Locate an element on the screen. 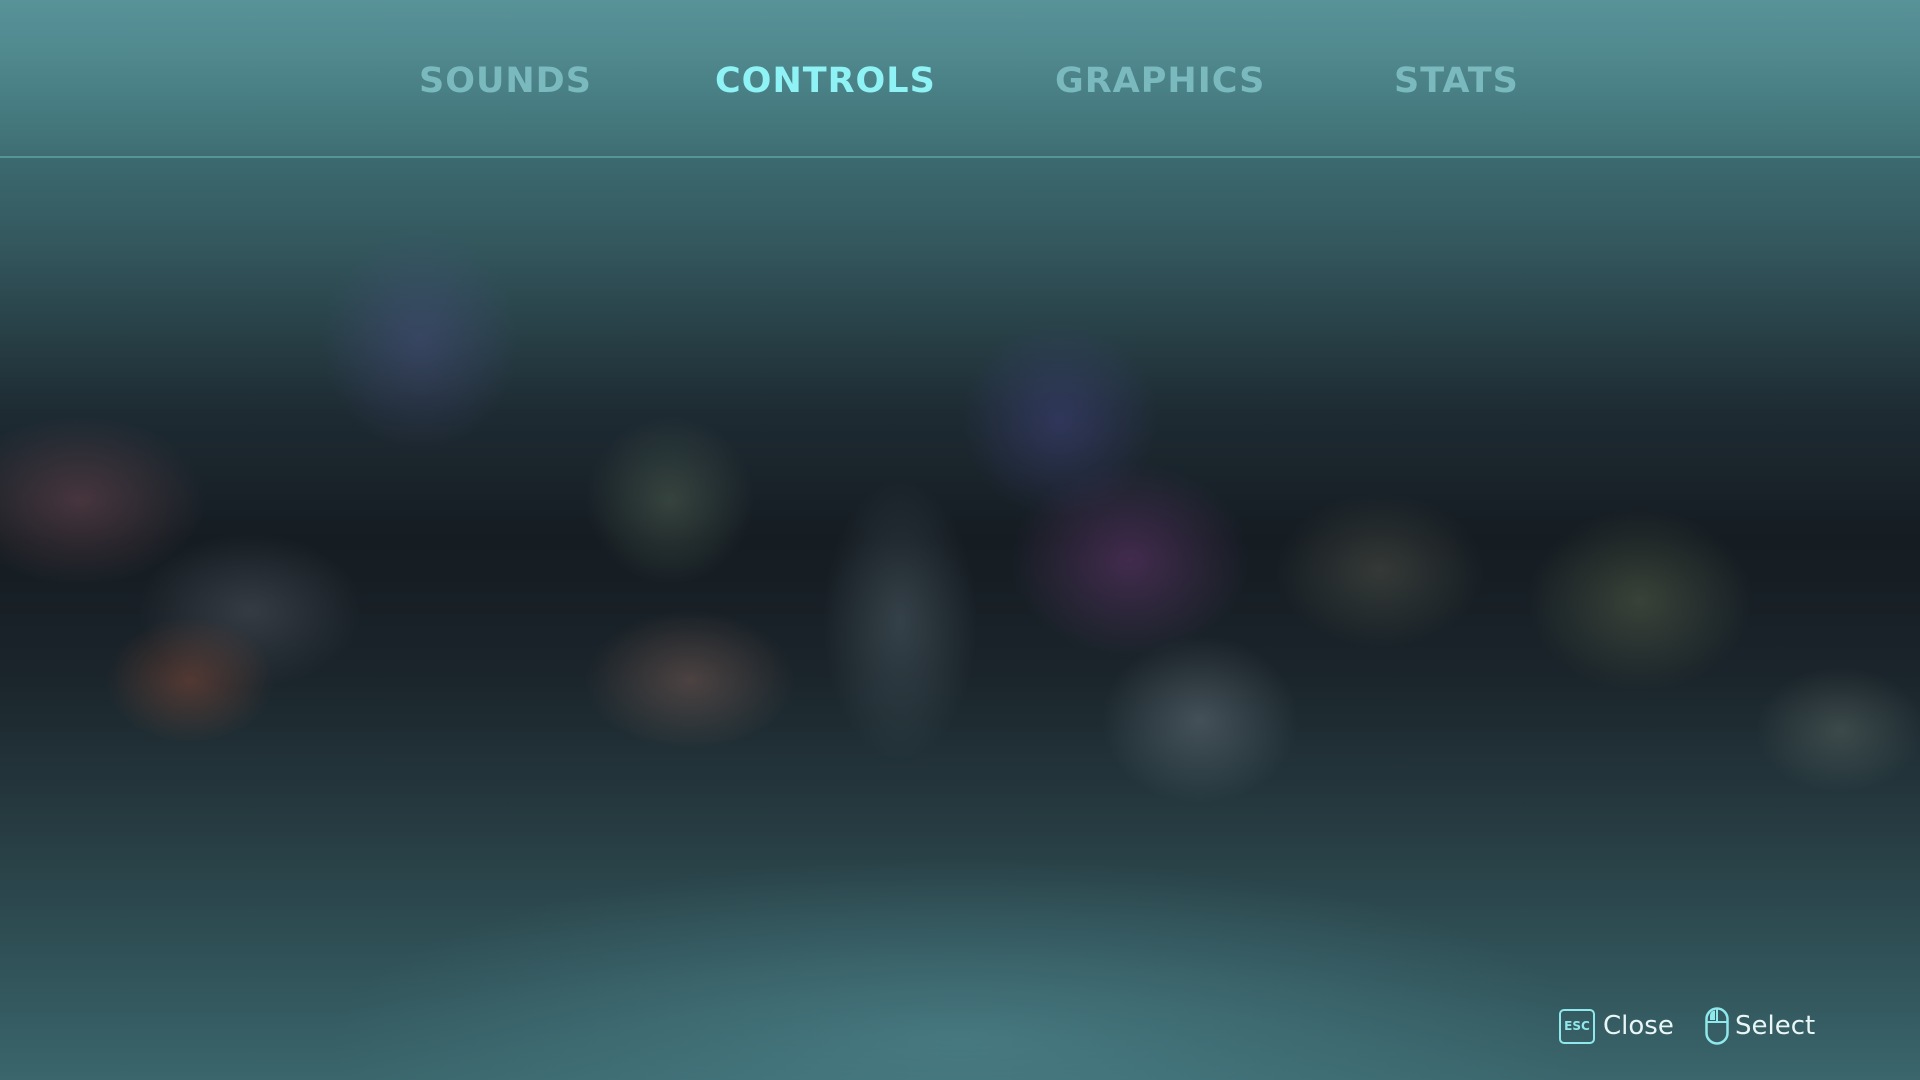  tab-graphics: GRAPHICS is located at coordinates (1160, 81).